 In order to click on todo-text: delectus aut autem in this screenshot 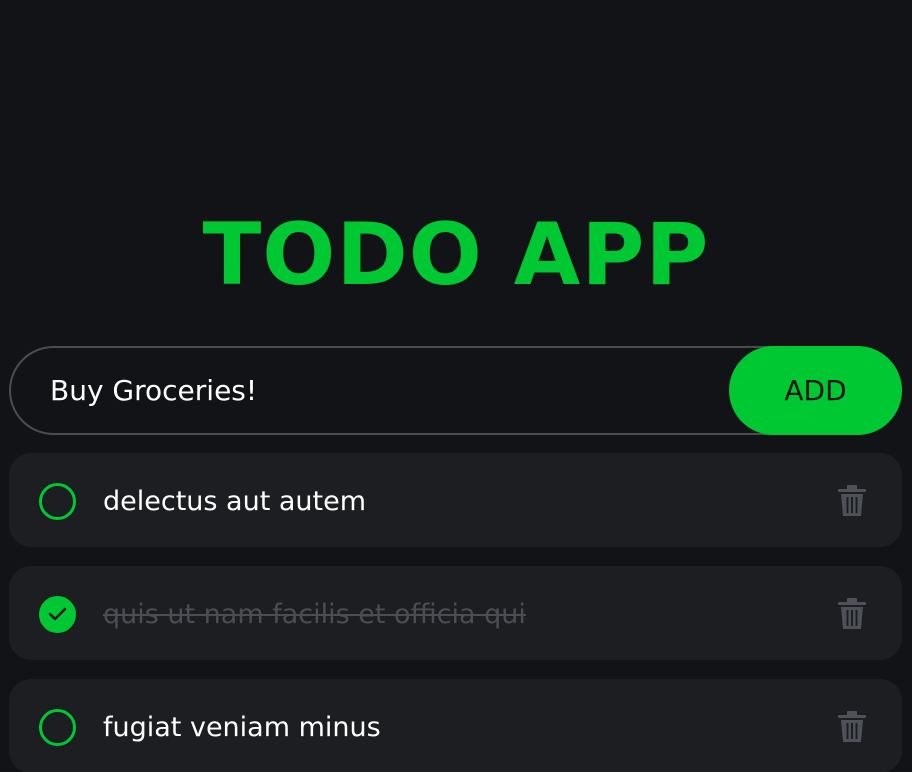, I will do `click(235, 501)`.